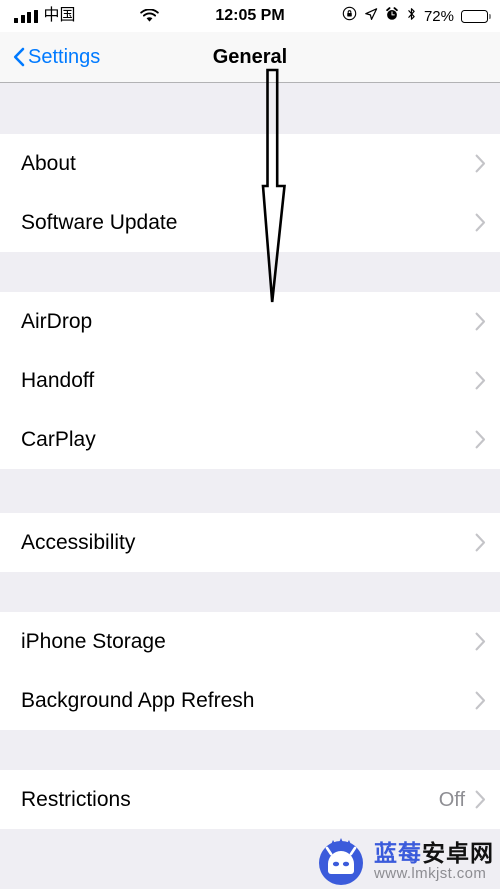 This screenshot has width=500, height=889. I want to click on chevron-left-icon, so click(19, 57).